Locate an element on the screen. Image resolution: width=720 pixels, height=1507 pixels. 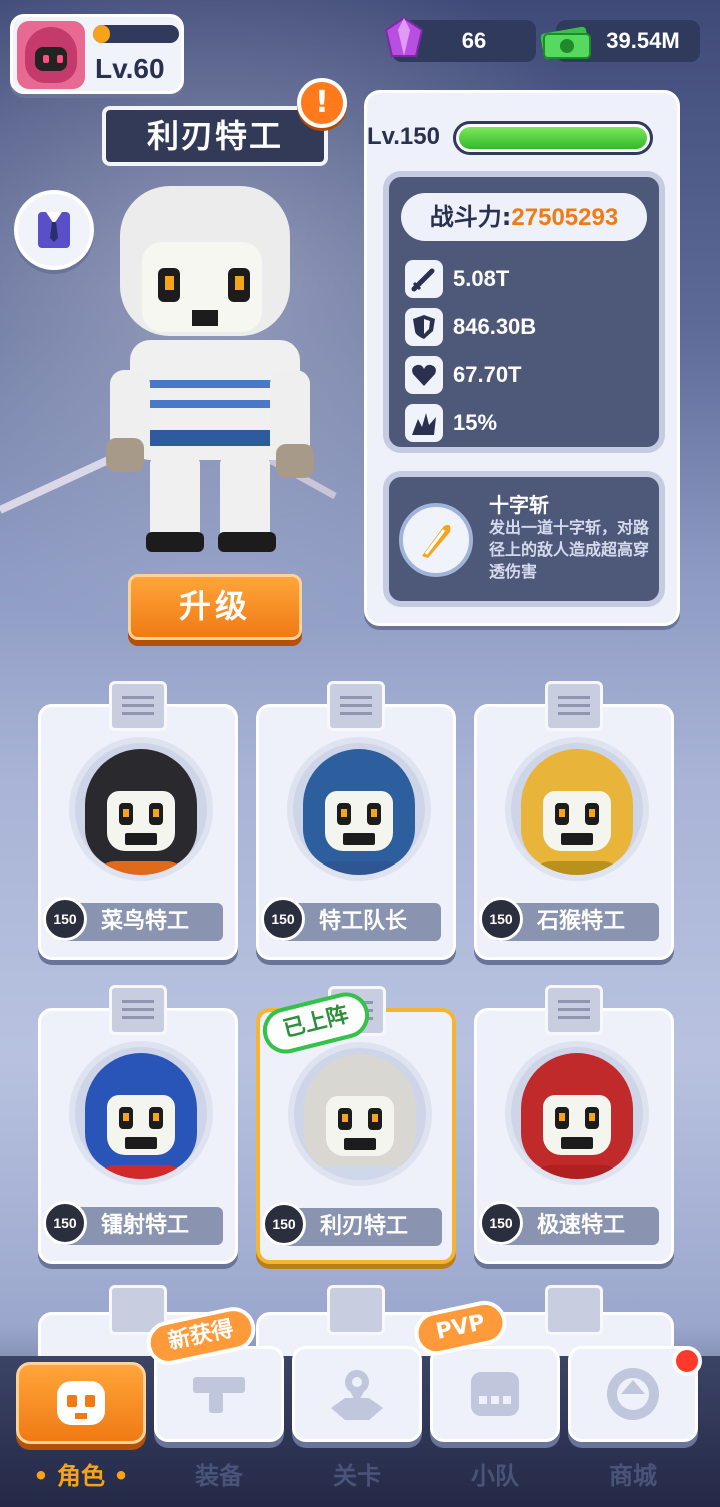
stat-box: 战斗力:27505293 5.08T 846.30B 67.70T 15% is located at coordinates (524, 312).